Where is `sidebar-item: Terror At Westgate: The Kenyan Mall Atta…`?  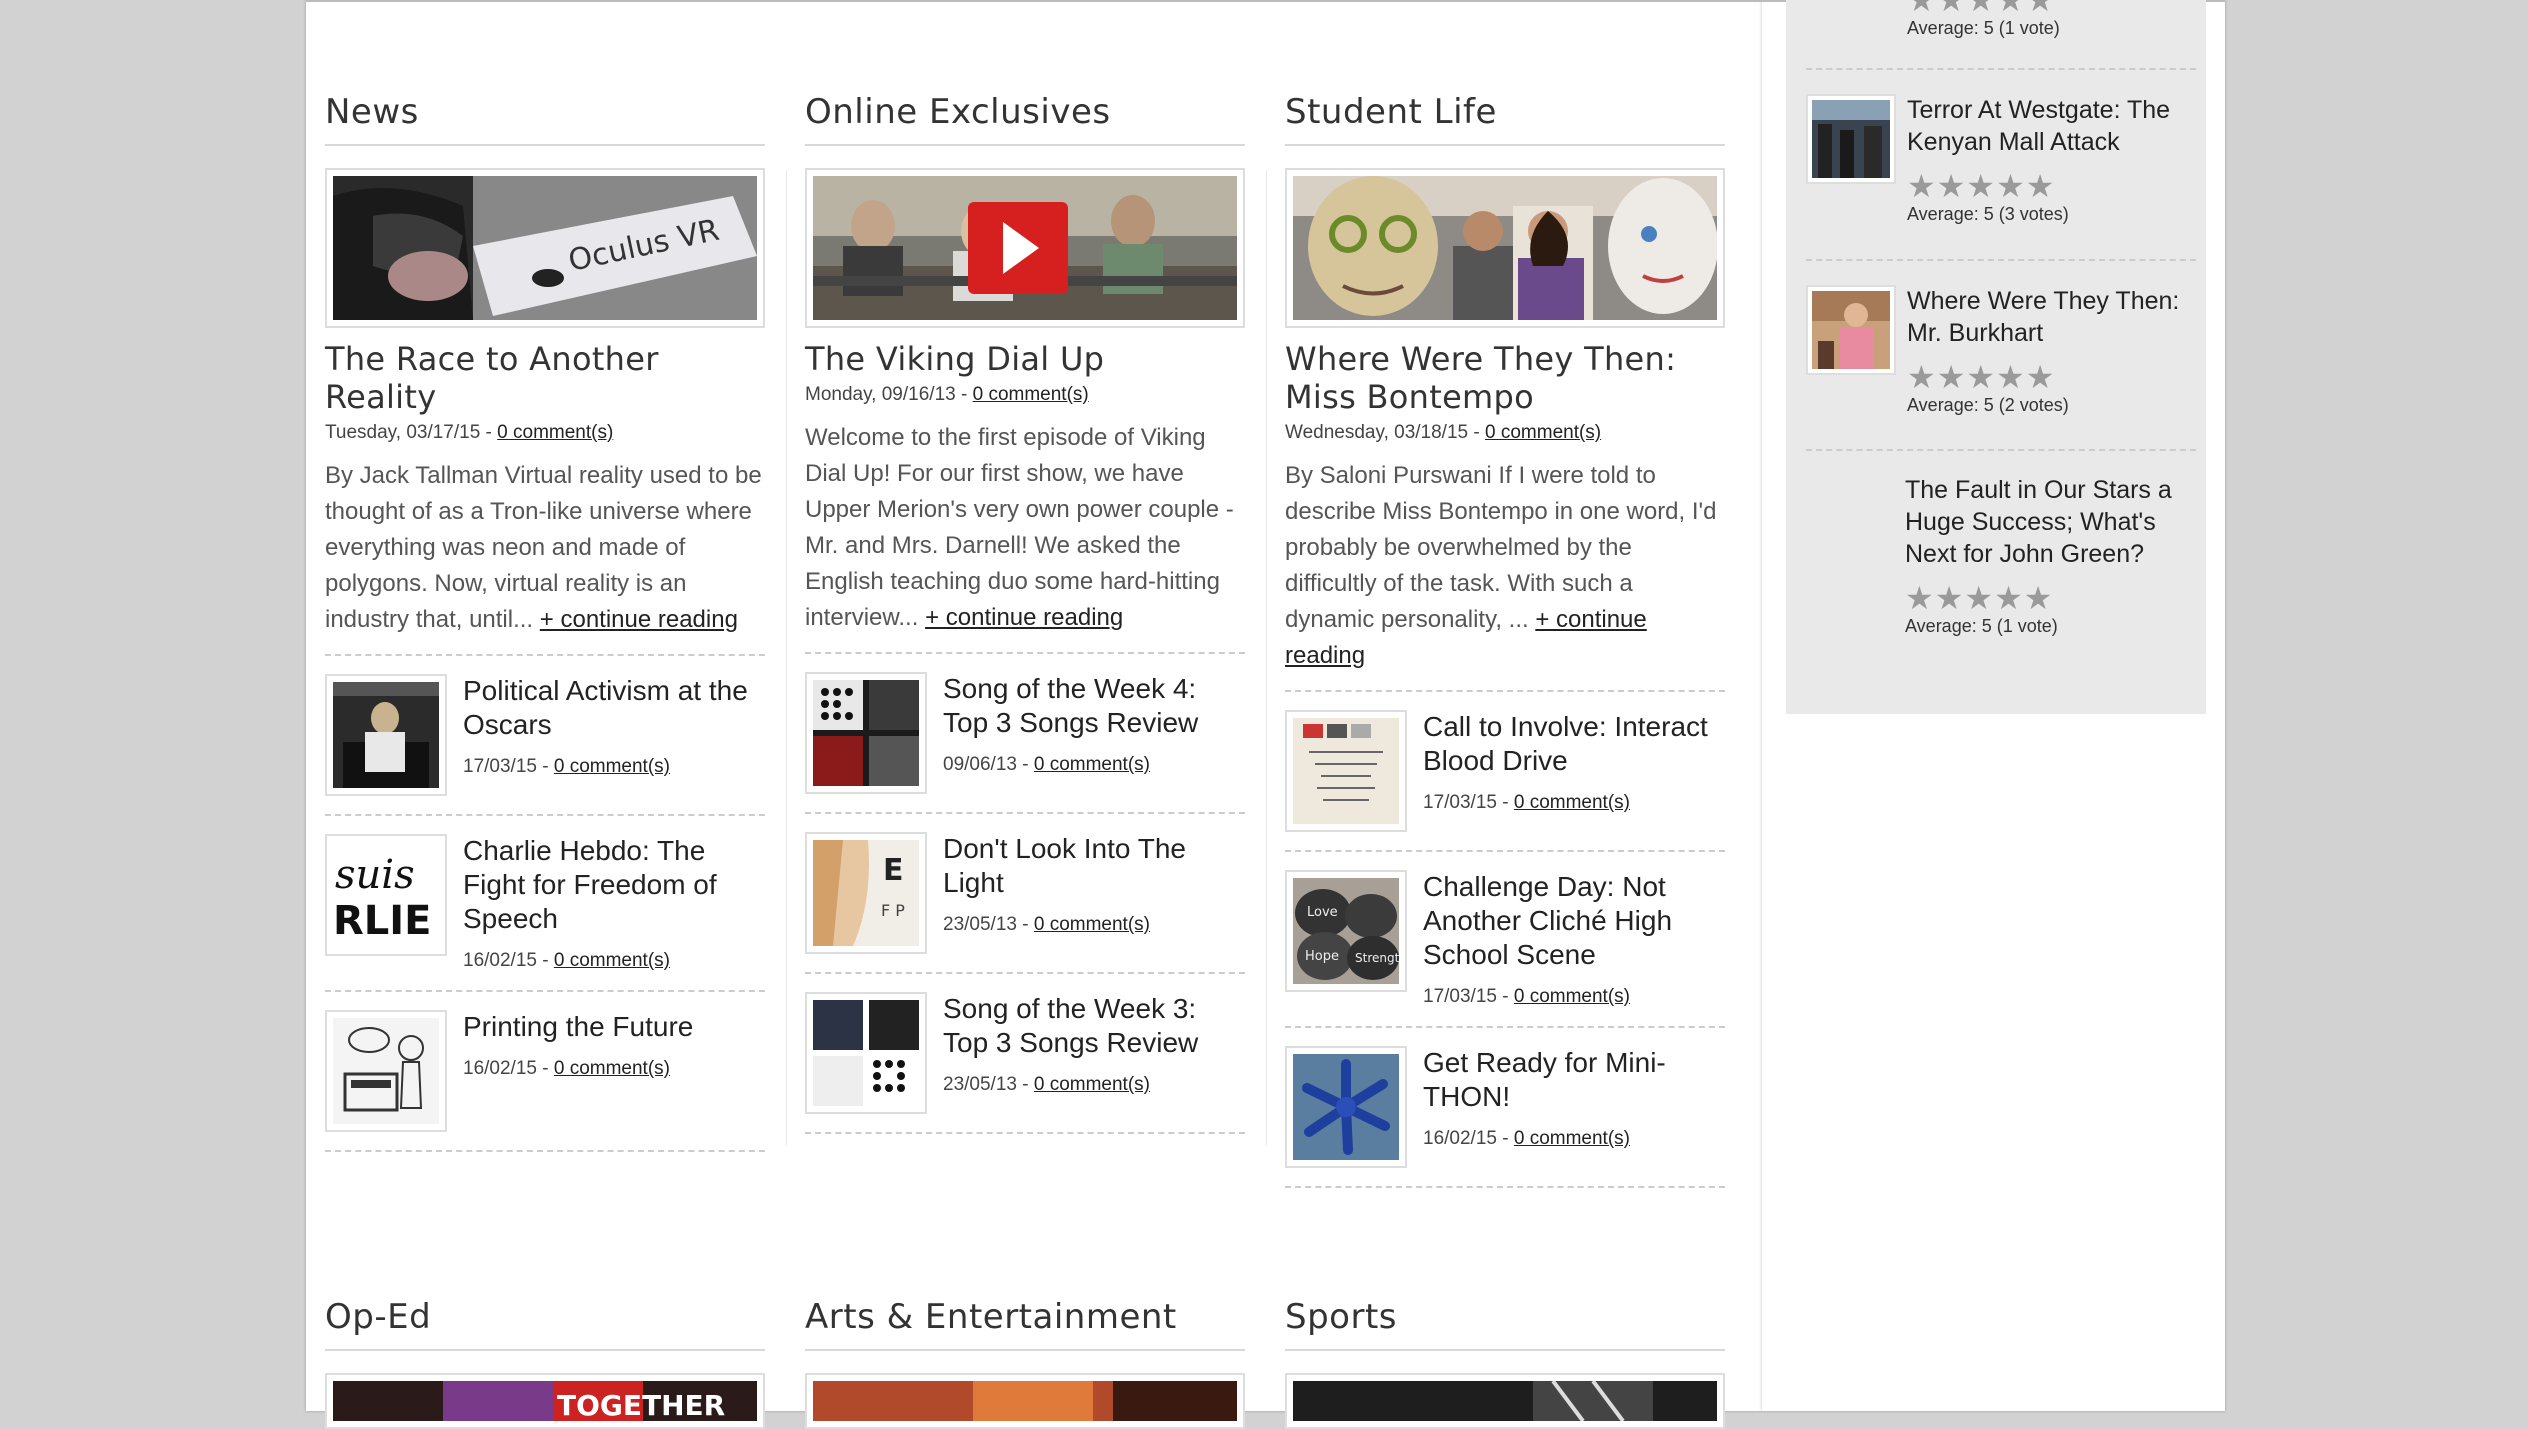
sidebar-item: Terror At Westgate: The Kenyan Mall Atta… is located at coordinates (2001, 169).